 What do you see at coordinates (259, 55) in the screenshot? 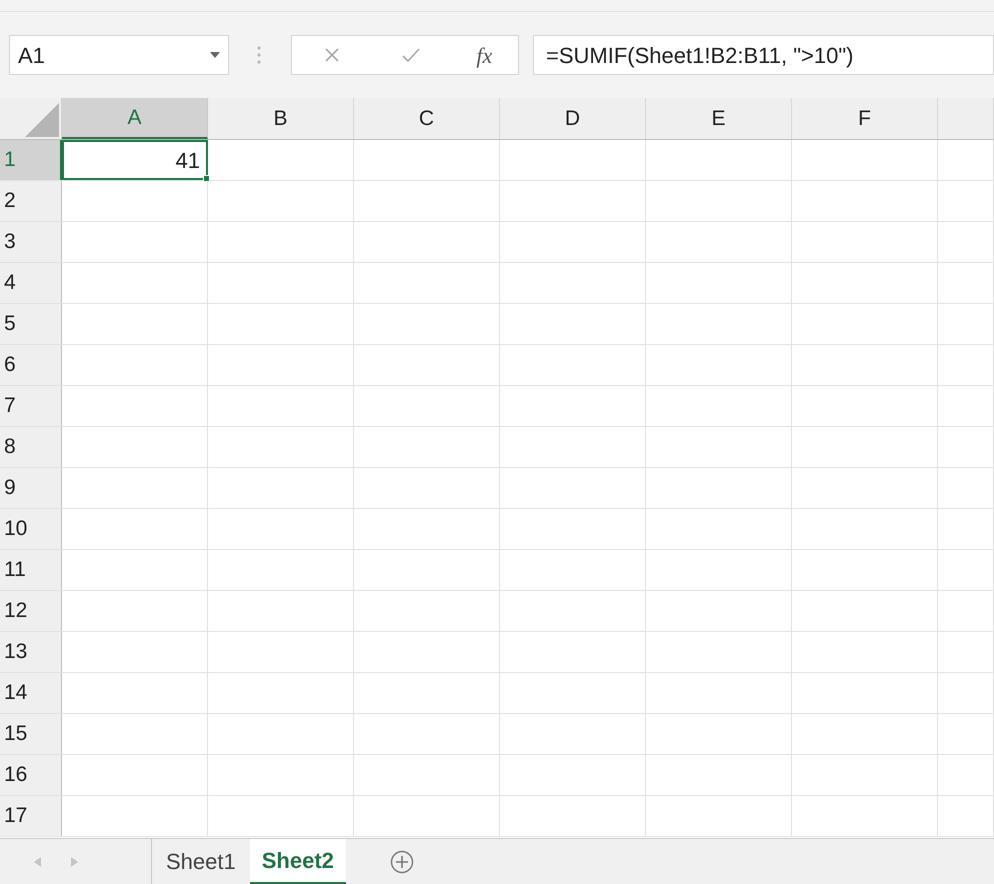
I see `grip-icon` at bounding box center [259, 55].